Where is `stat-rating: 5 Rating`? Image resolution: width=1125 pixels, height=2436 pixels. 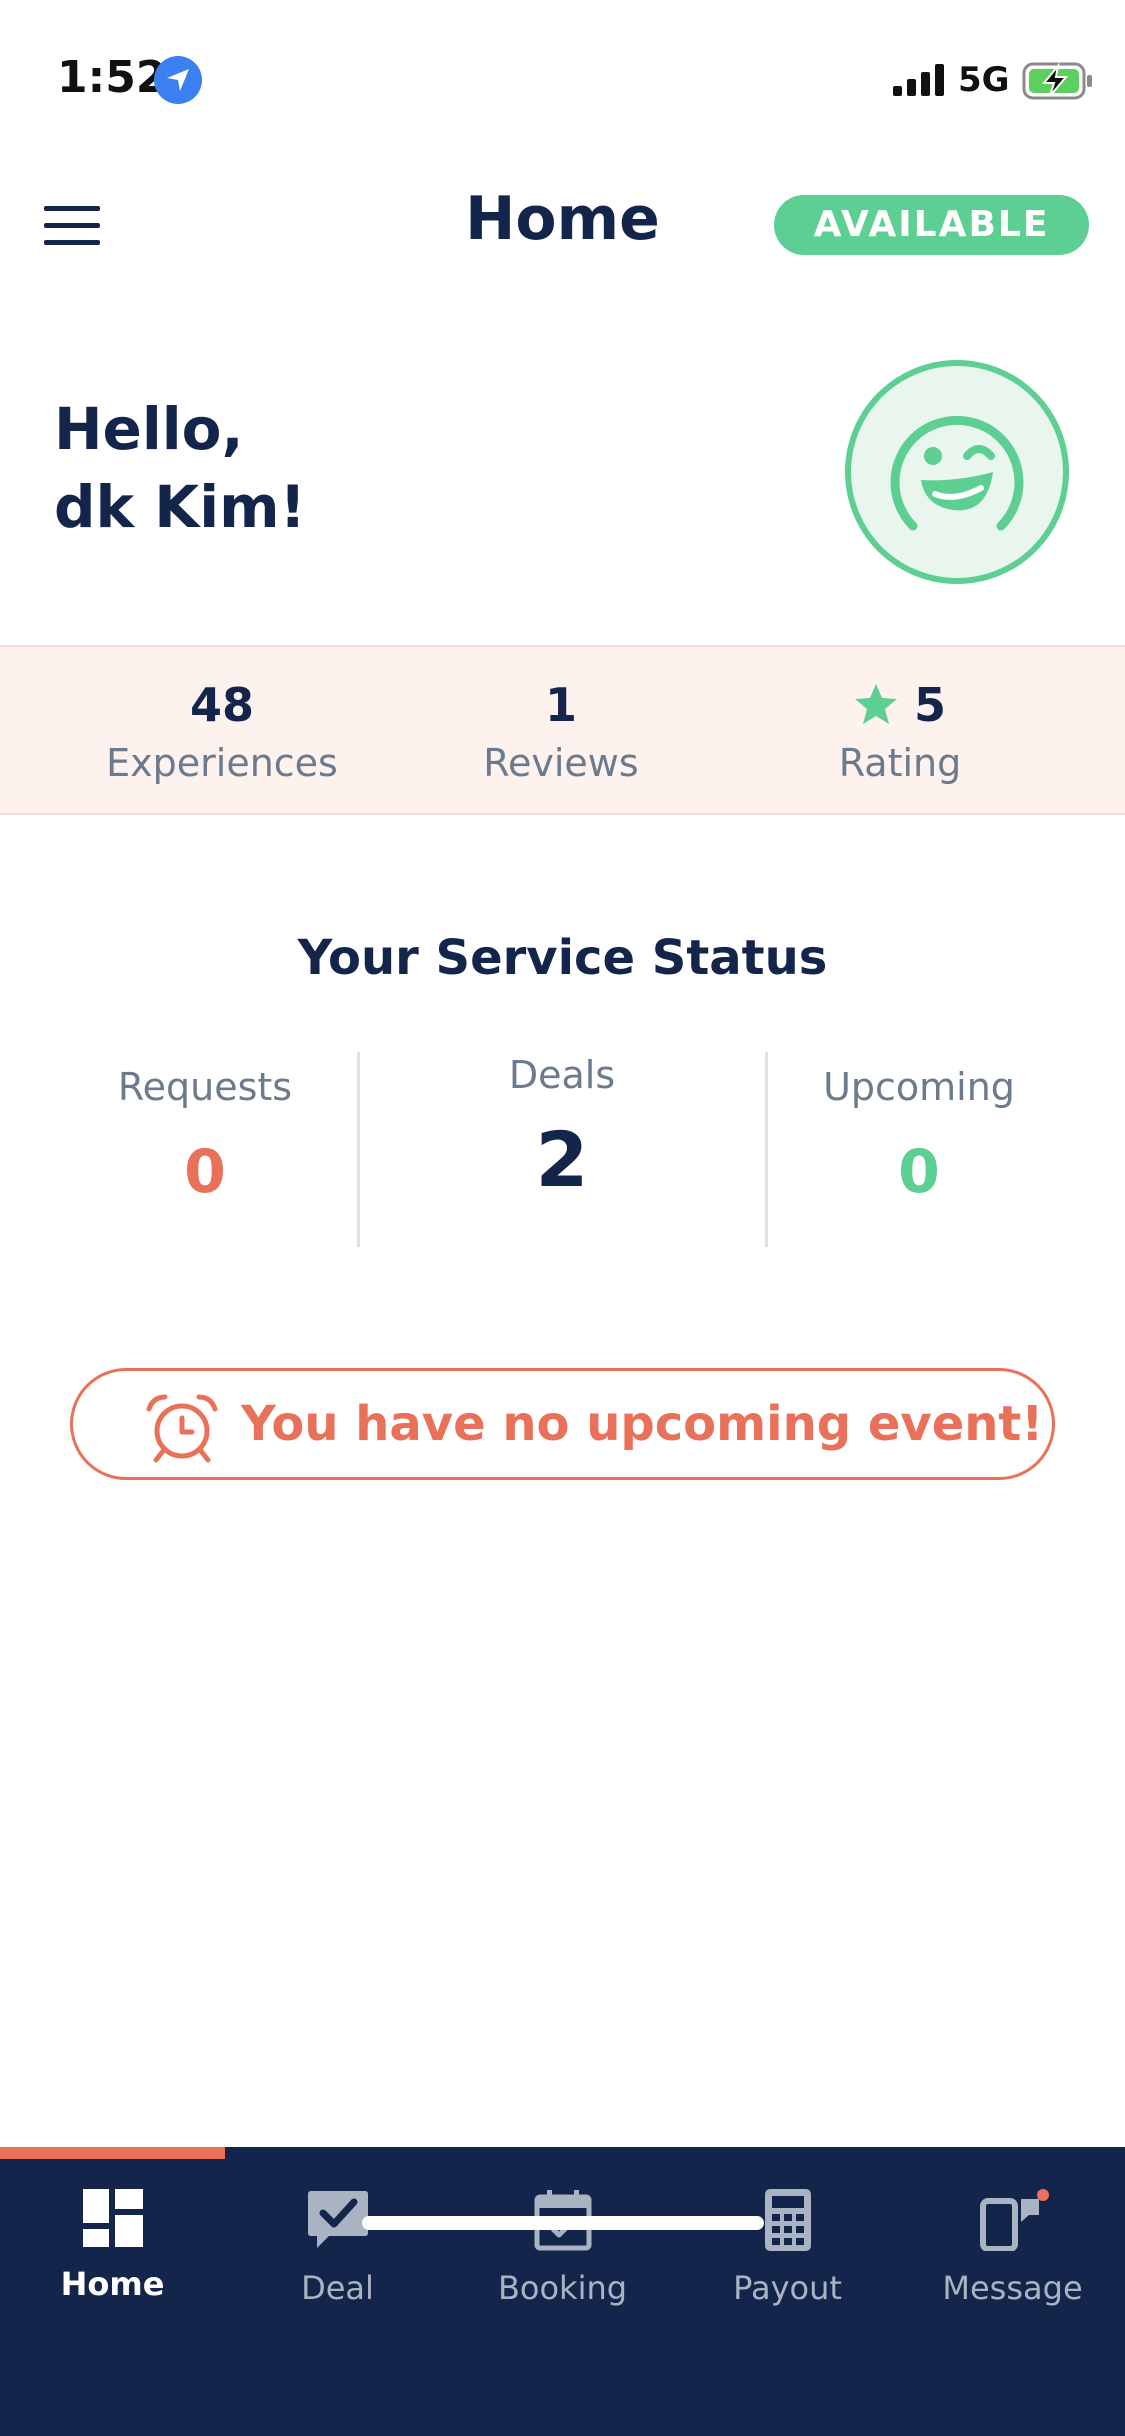 stat-rating: 5 Rating is located at coordinates (900, 731).